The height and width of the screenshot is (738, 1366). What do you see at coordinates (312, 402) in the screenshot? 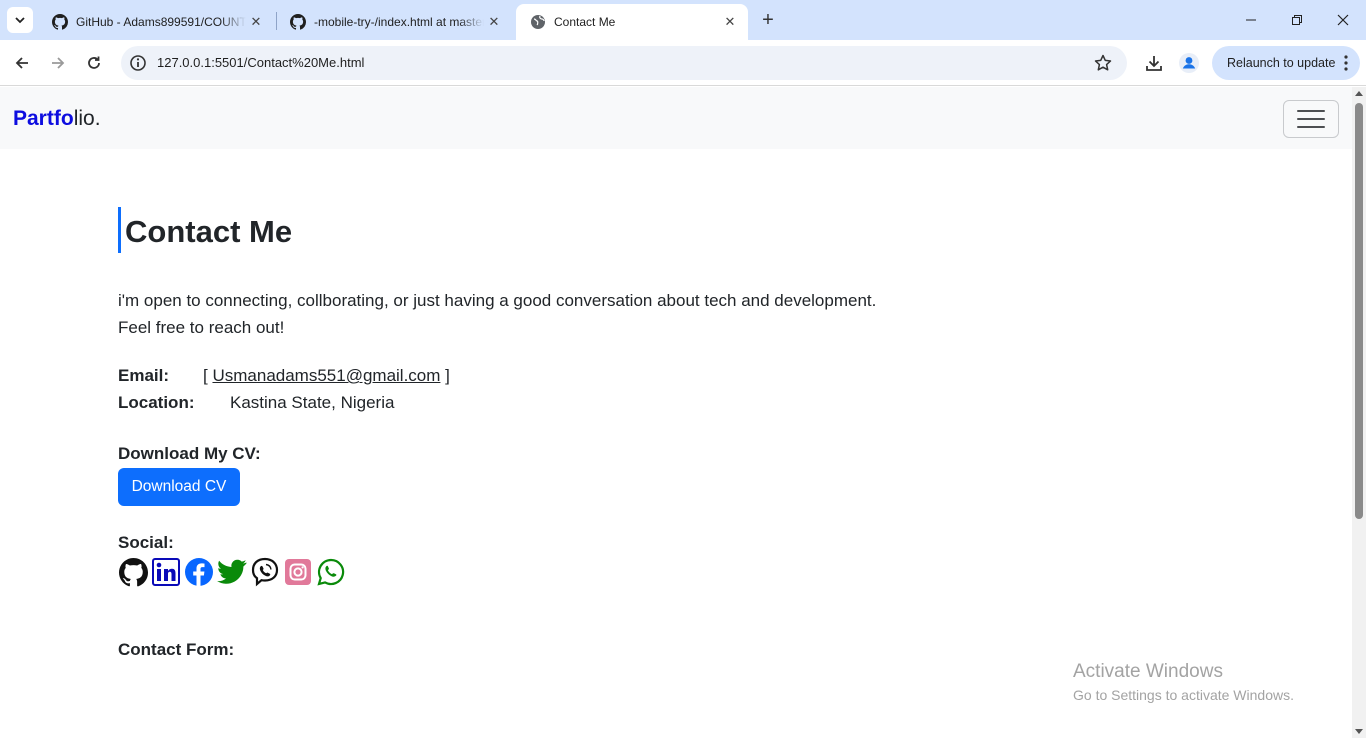
I see `location-value: Kastina State, Nigeria` at bounding box center [312, 402].